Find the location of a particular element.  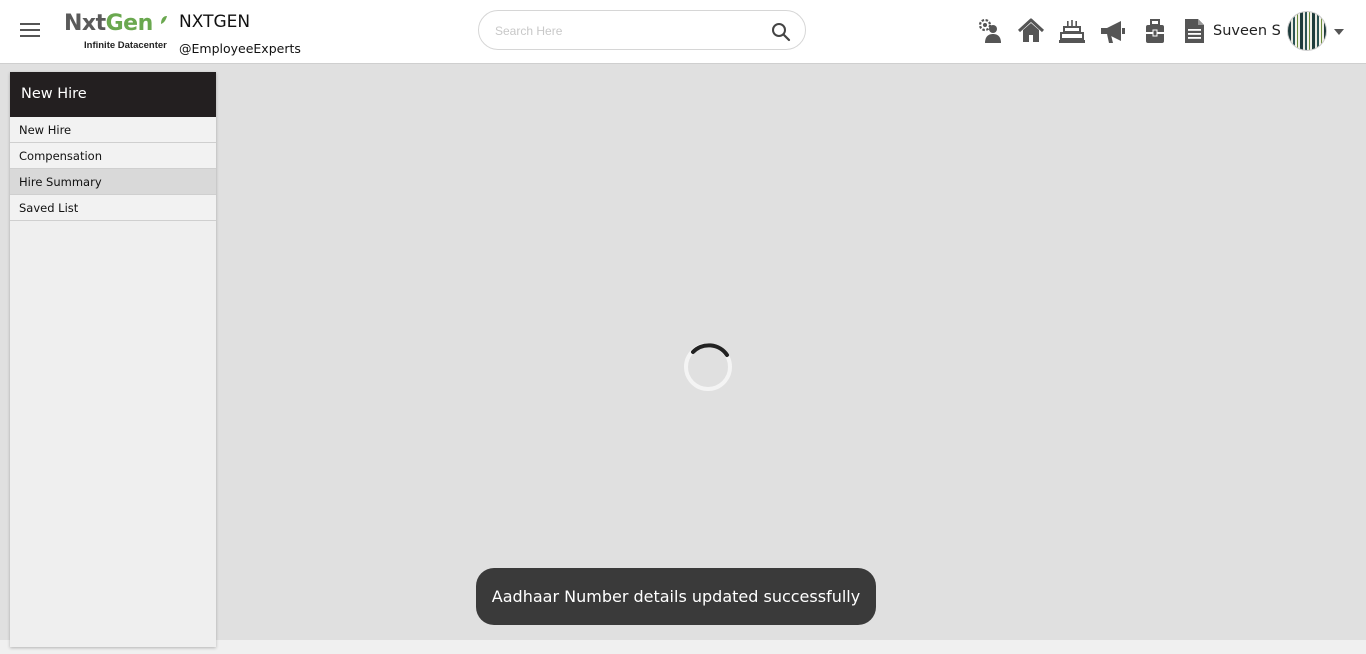

briefcase-icon is located at coordinates (1155, 31).